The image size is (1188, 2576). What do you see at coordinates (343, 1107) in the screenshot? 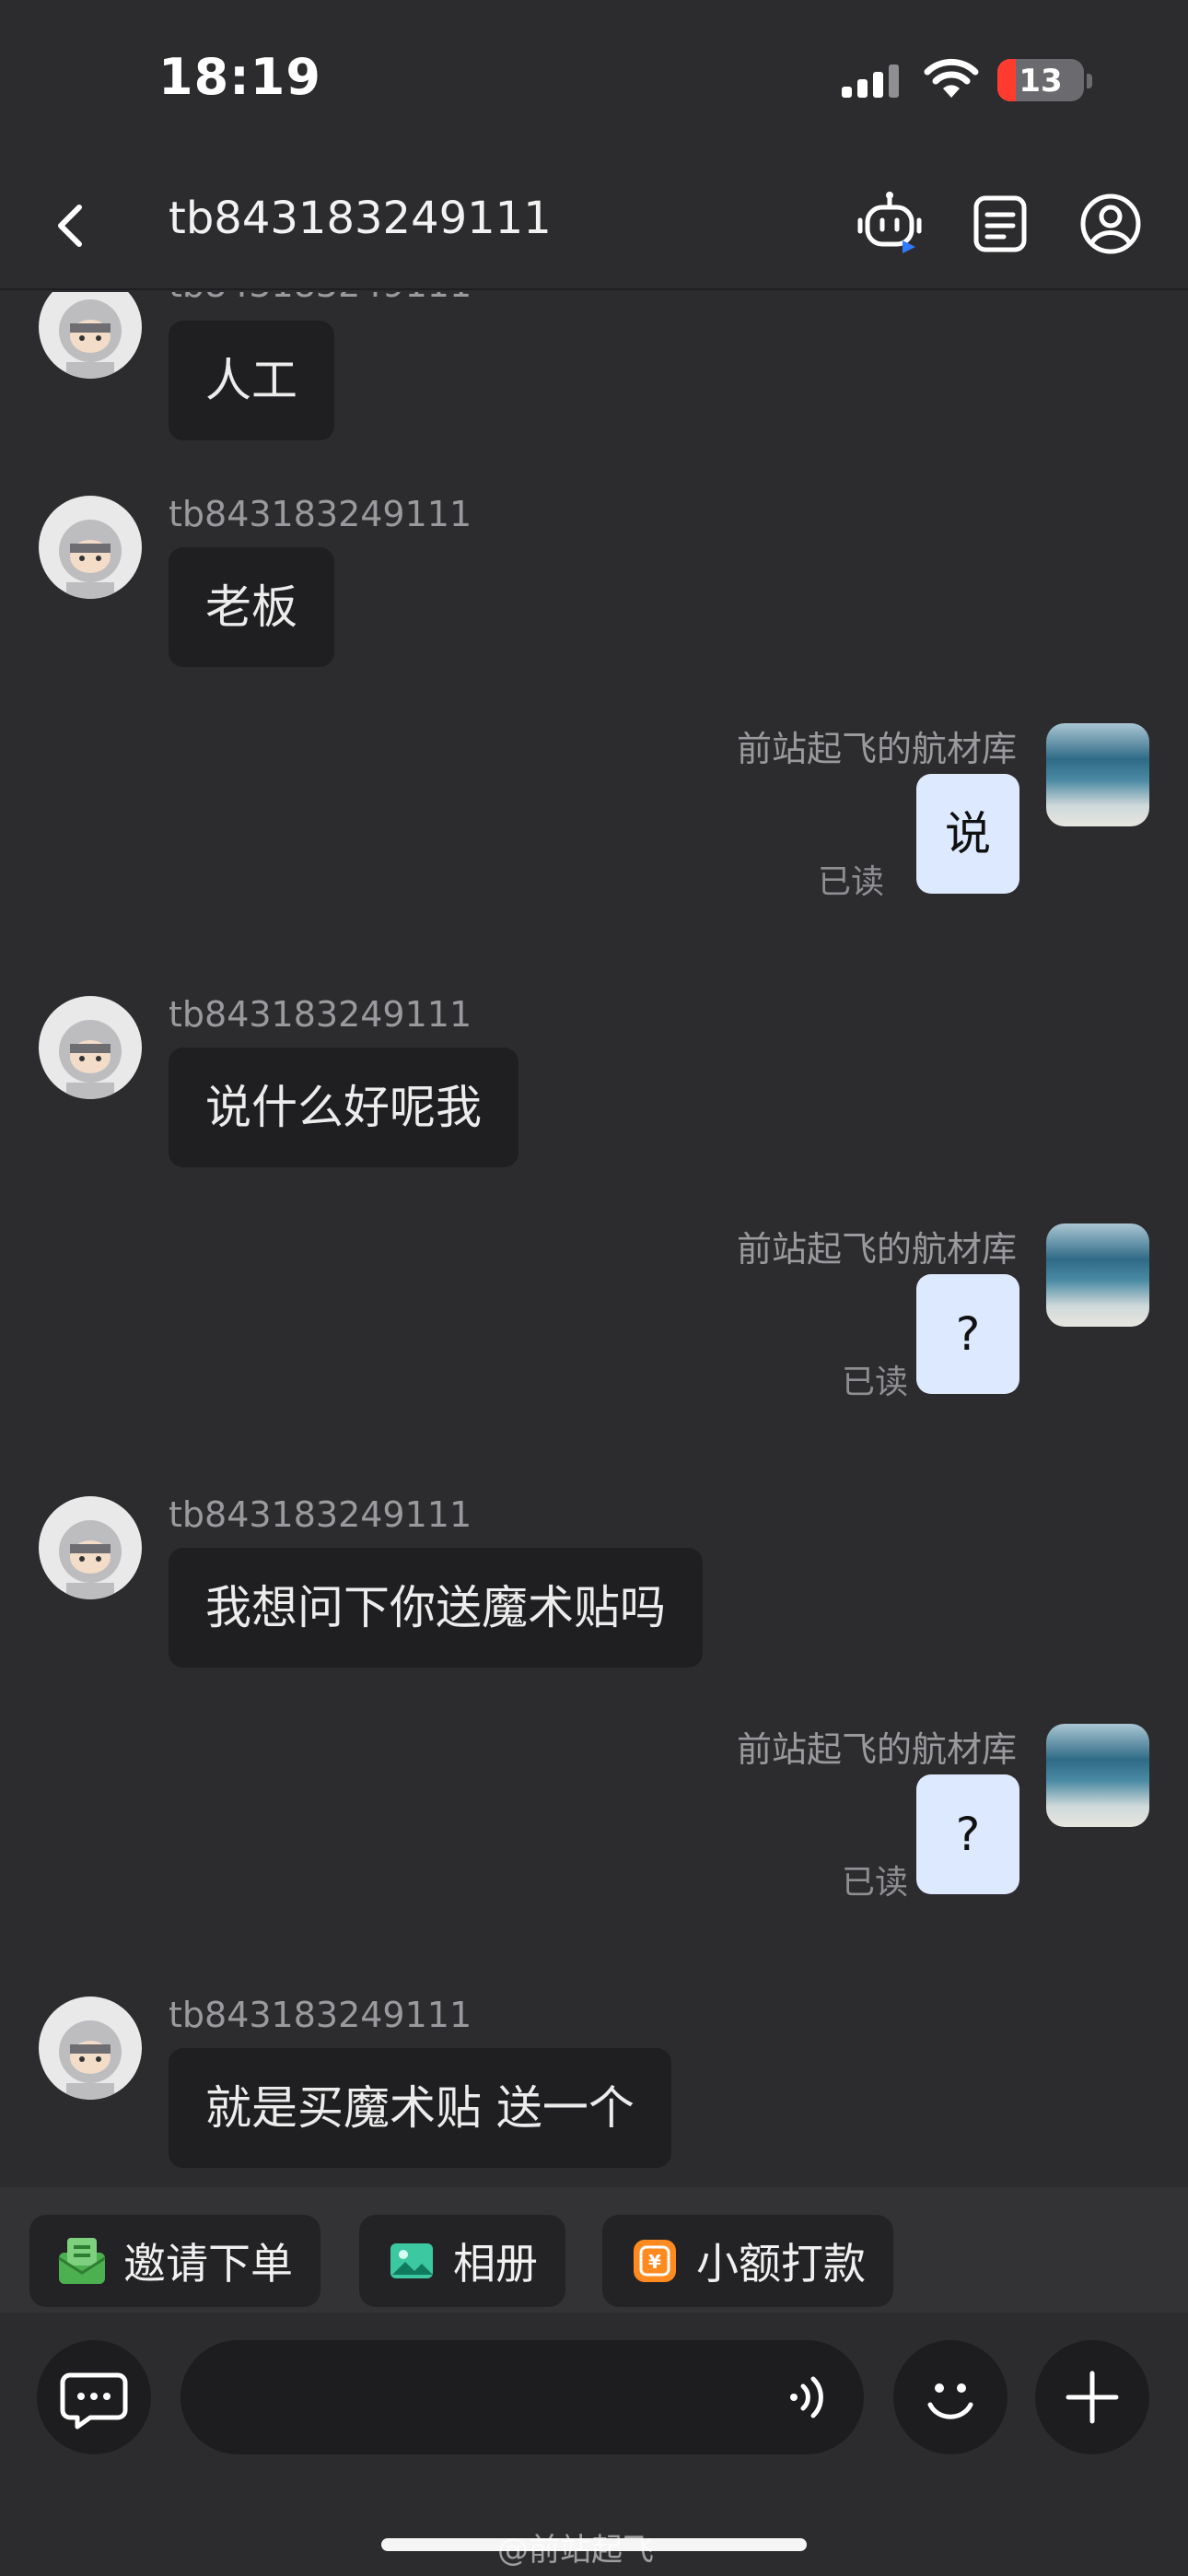
I see `message-bubble: 说什么好呢我` at bounding box center [343, 1107].